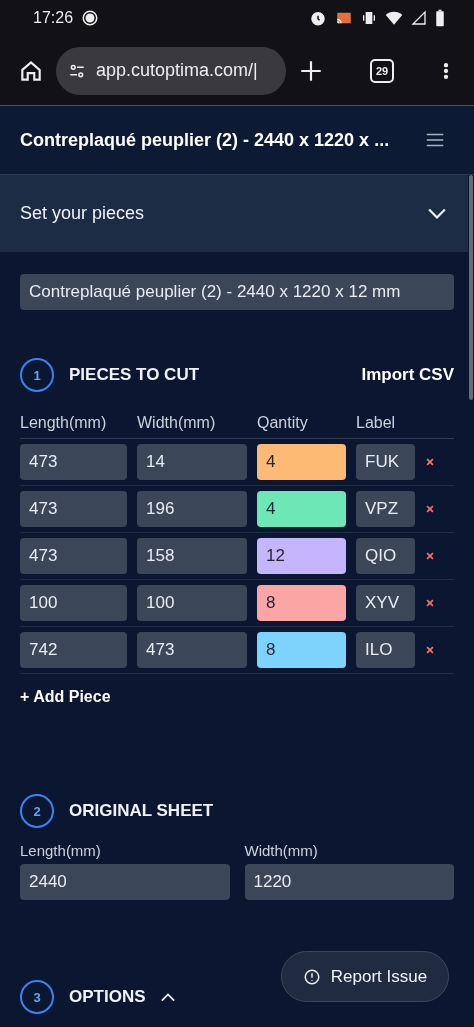 The image size is (474, 1027). I want to click on length-input: 100, so click(73, 603).